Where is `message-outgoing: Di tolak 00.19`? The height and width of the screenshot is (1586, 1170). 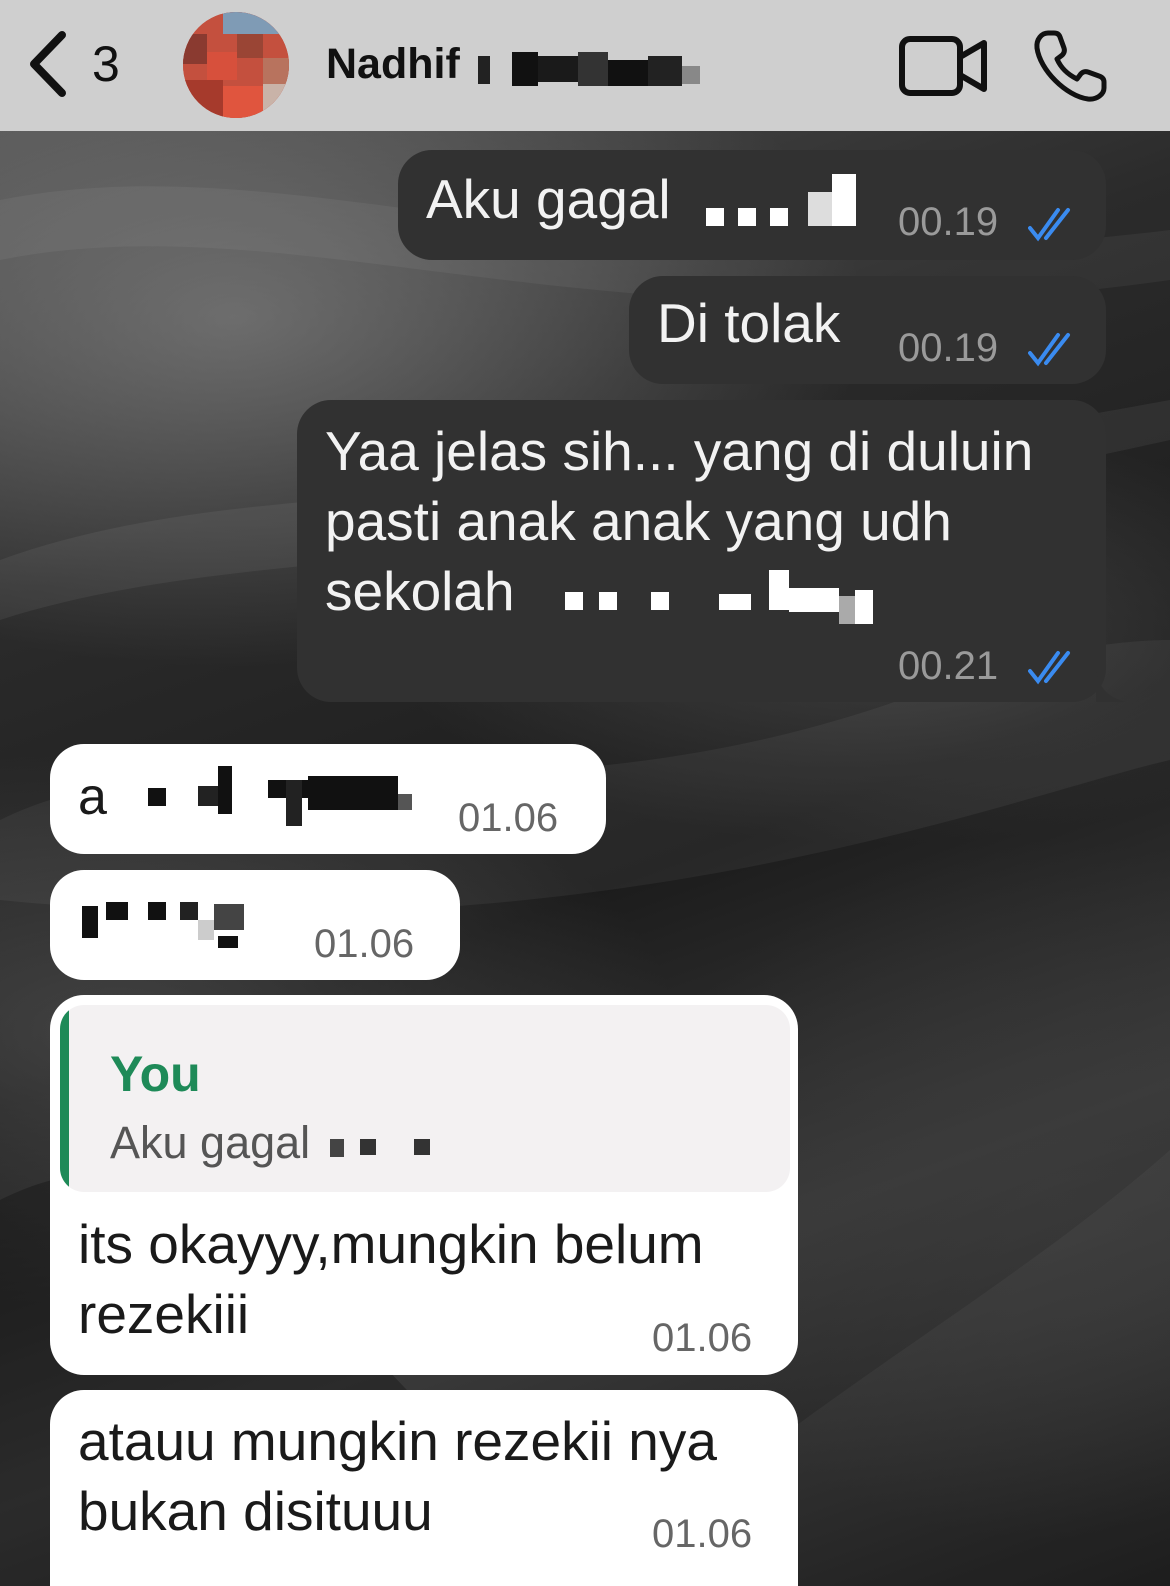 message-outgoing: Di tolak 00.19 is located at coordinates (867, 330).